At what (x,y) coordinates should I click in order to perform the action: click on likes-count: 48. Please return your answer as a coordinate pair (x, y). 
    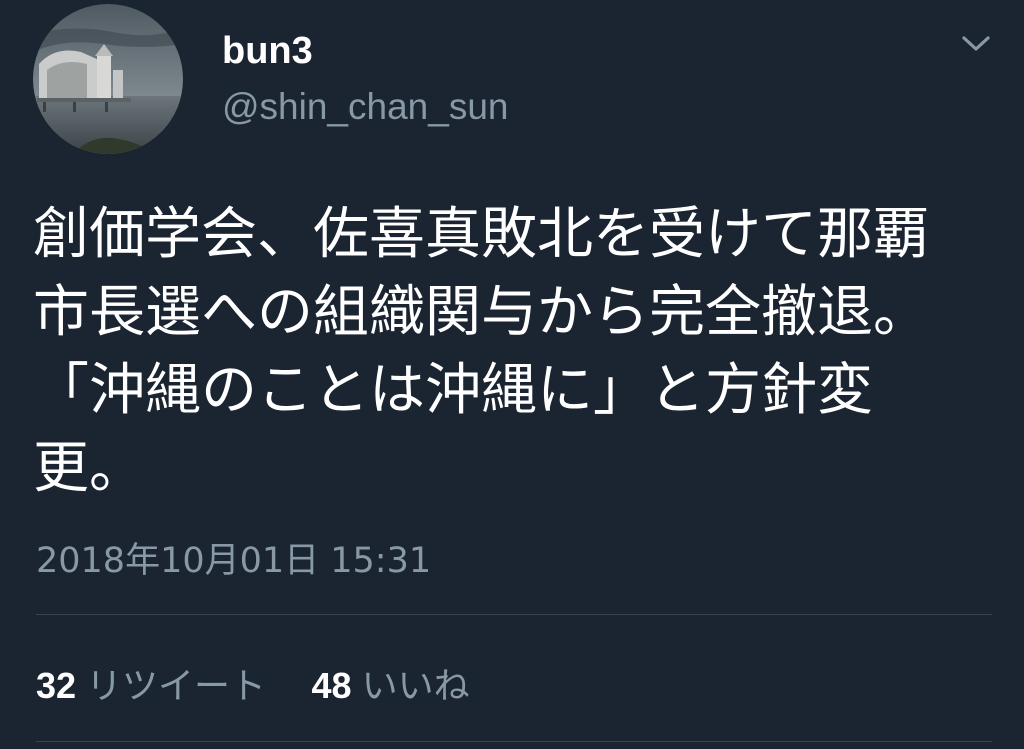
    Looking at the image, I should click on (331, 685).